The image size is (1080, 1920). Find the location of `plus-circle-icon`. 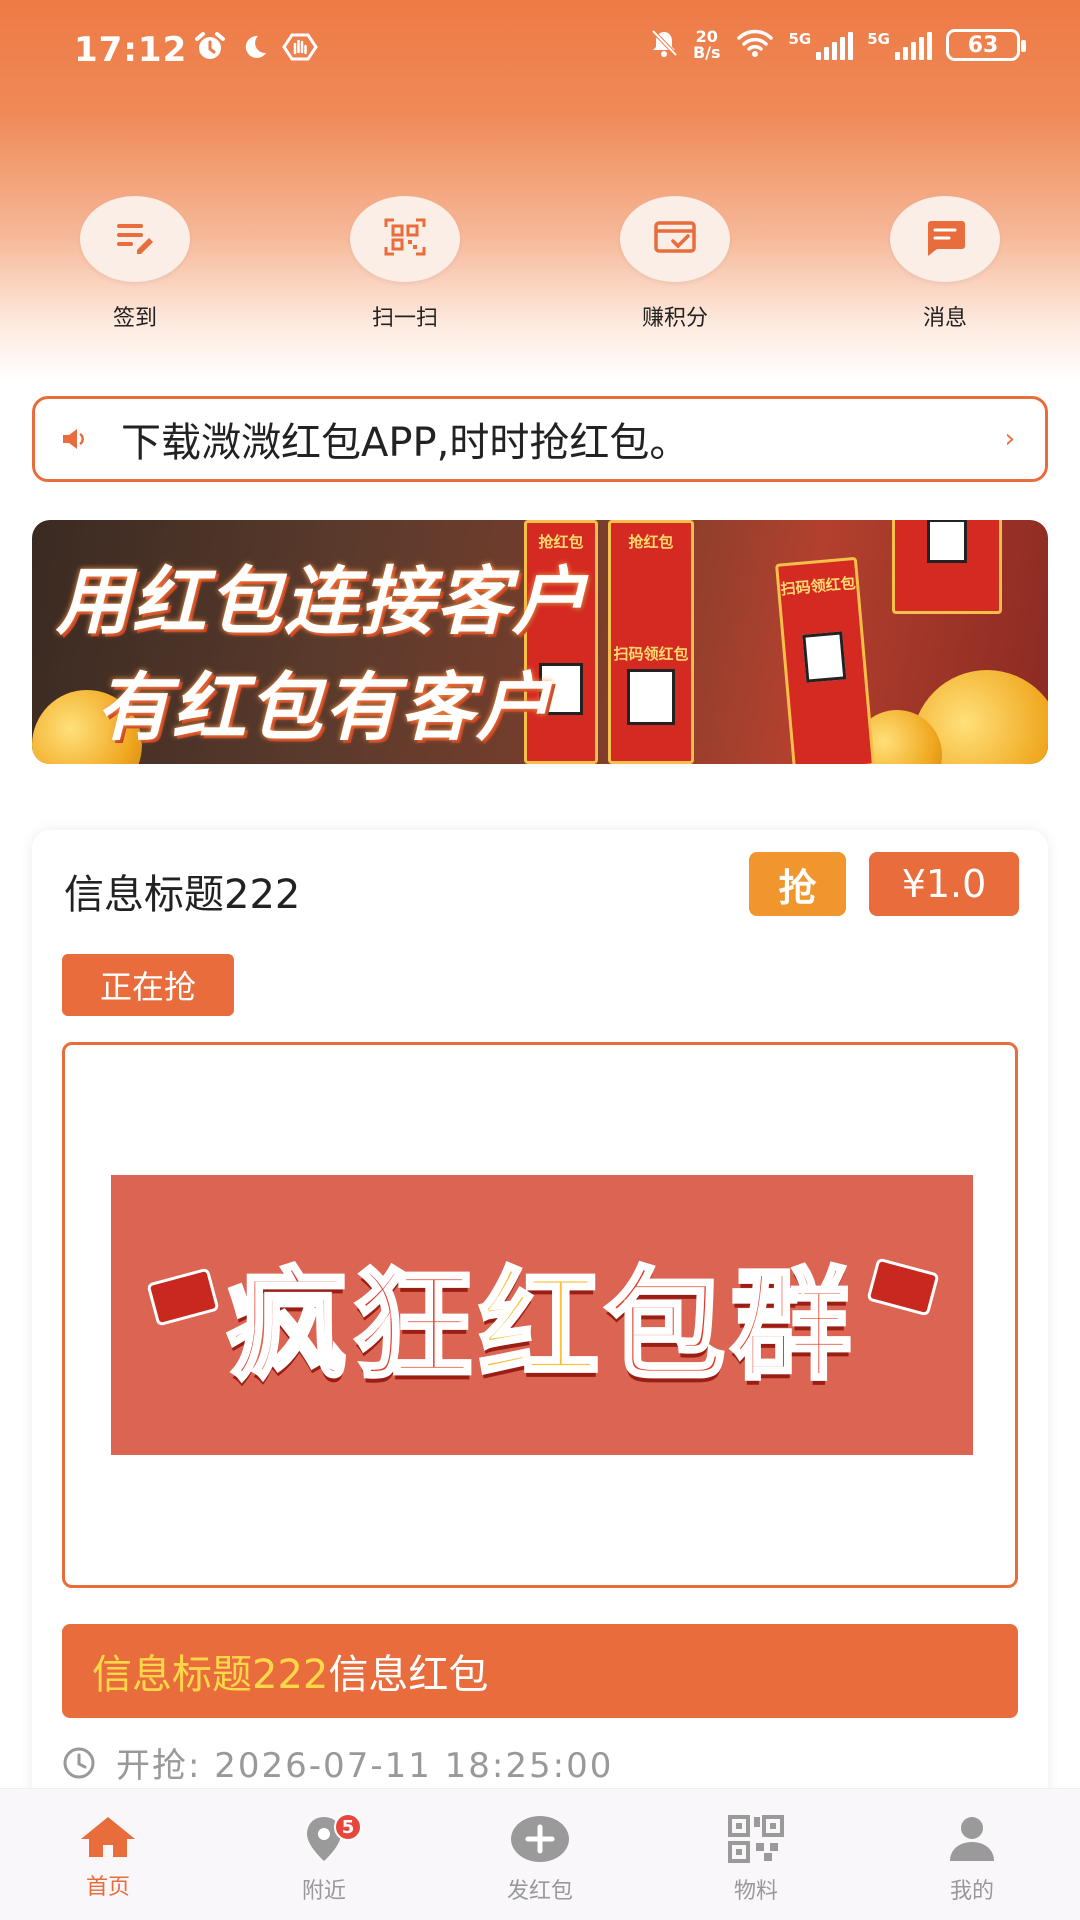

plus-circle-icon is located at coordinates (540, 1841).